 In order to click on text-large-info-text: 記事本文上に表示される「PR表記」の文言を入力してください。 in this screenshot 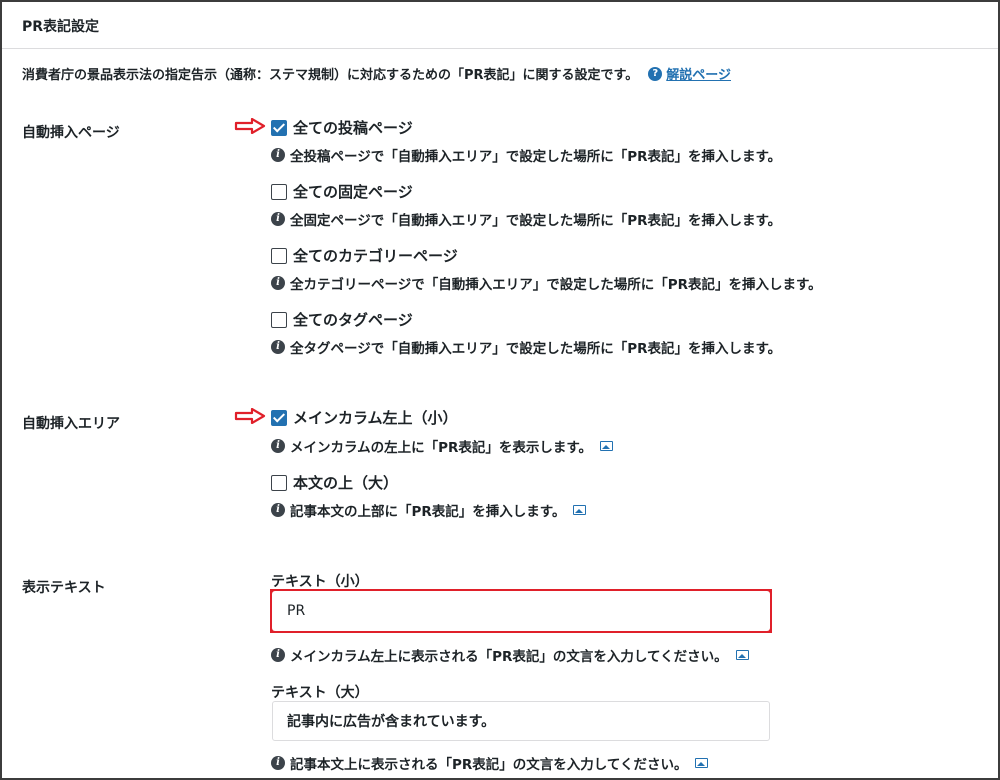, I will do `click(489, 765)`.